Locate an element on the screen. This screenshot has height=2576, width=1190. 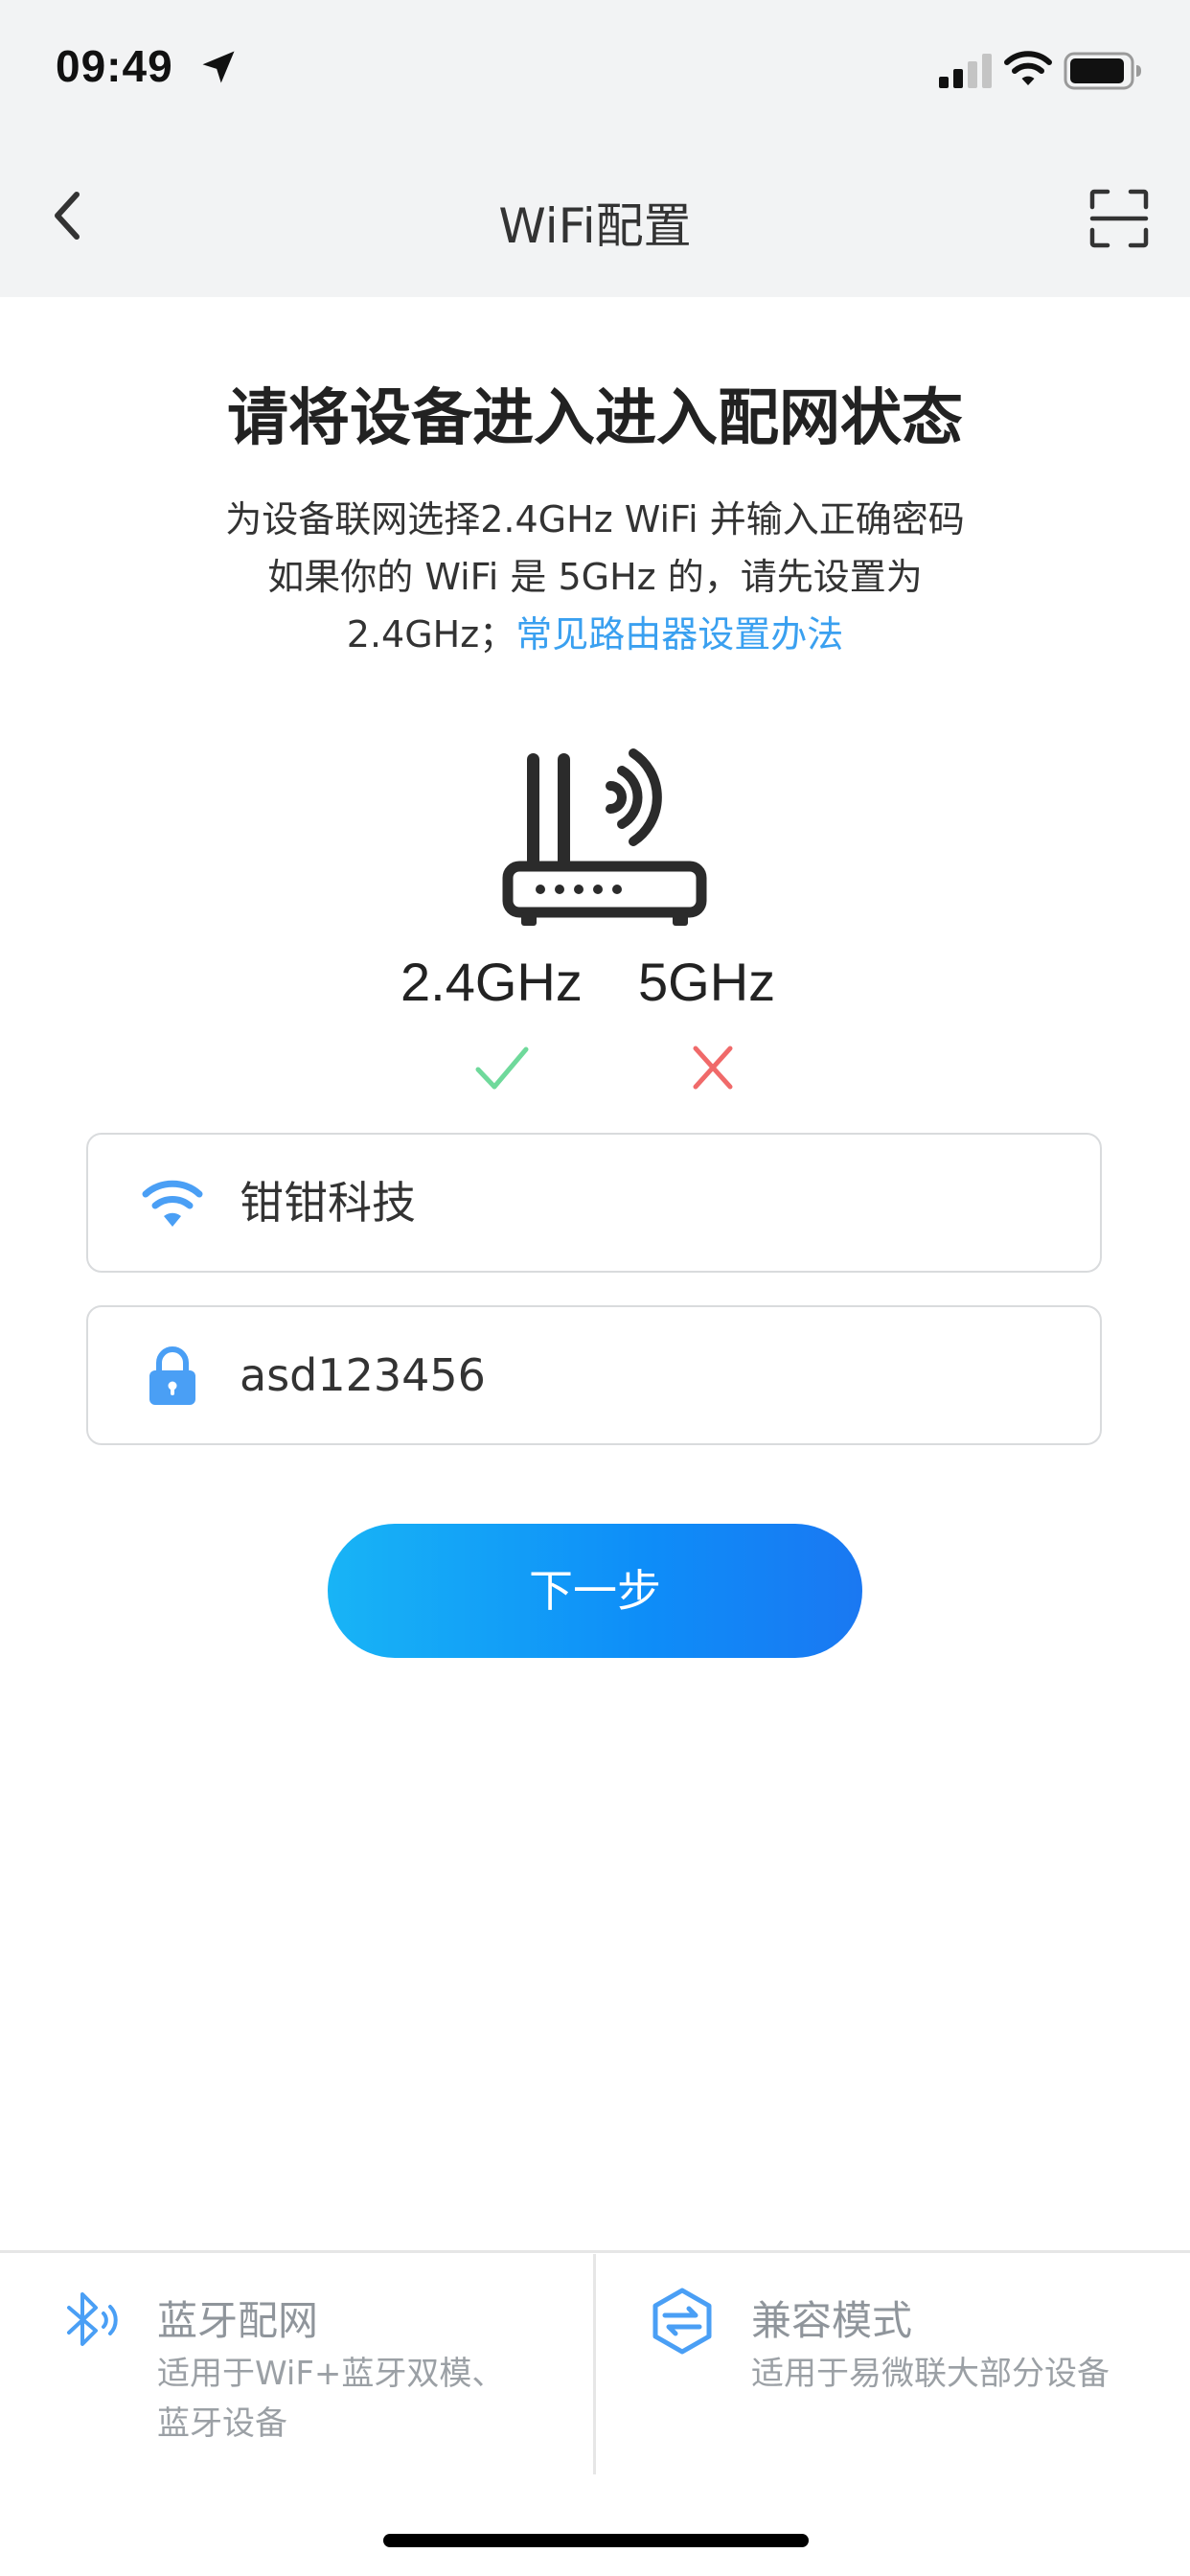
lock-icon is located at coordinates (172, 1375).